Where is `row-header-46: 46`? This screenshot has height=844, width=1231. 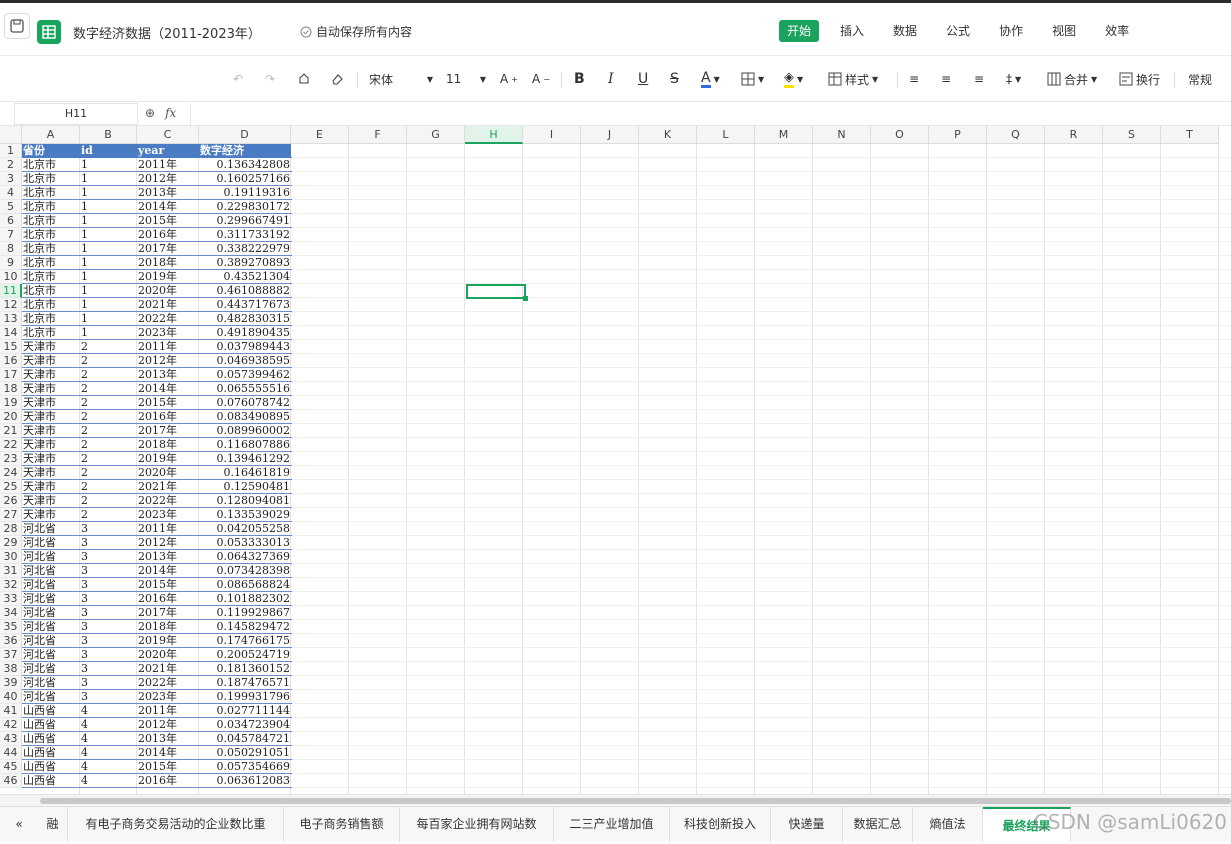
row-header-46: 46 is located at coordinates (11, 781).